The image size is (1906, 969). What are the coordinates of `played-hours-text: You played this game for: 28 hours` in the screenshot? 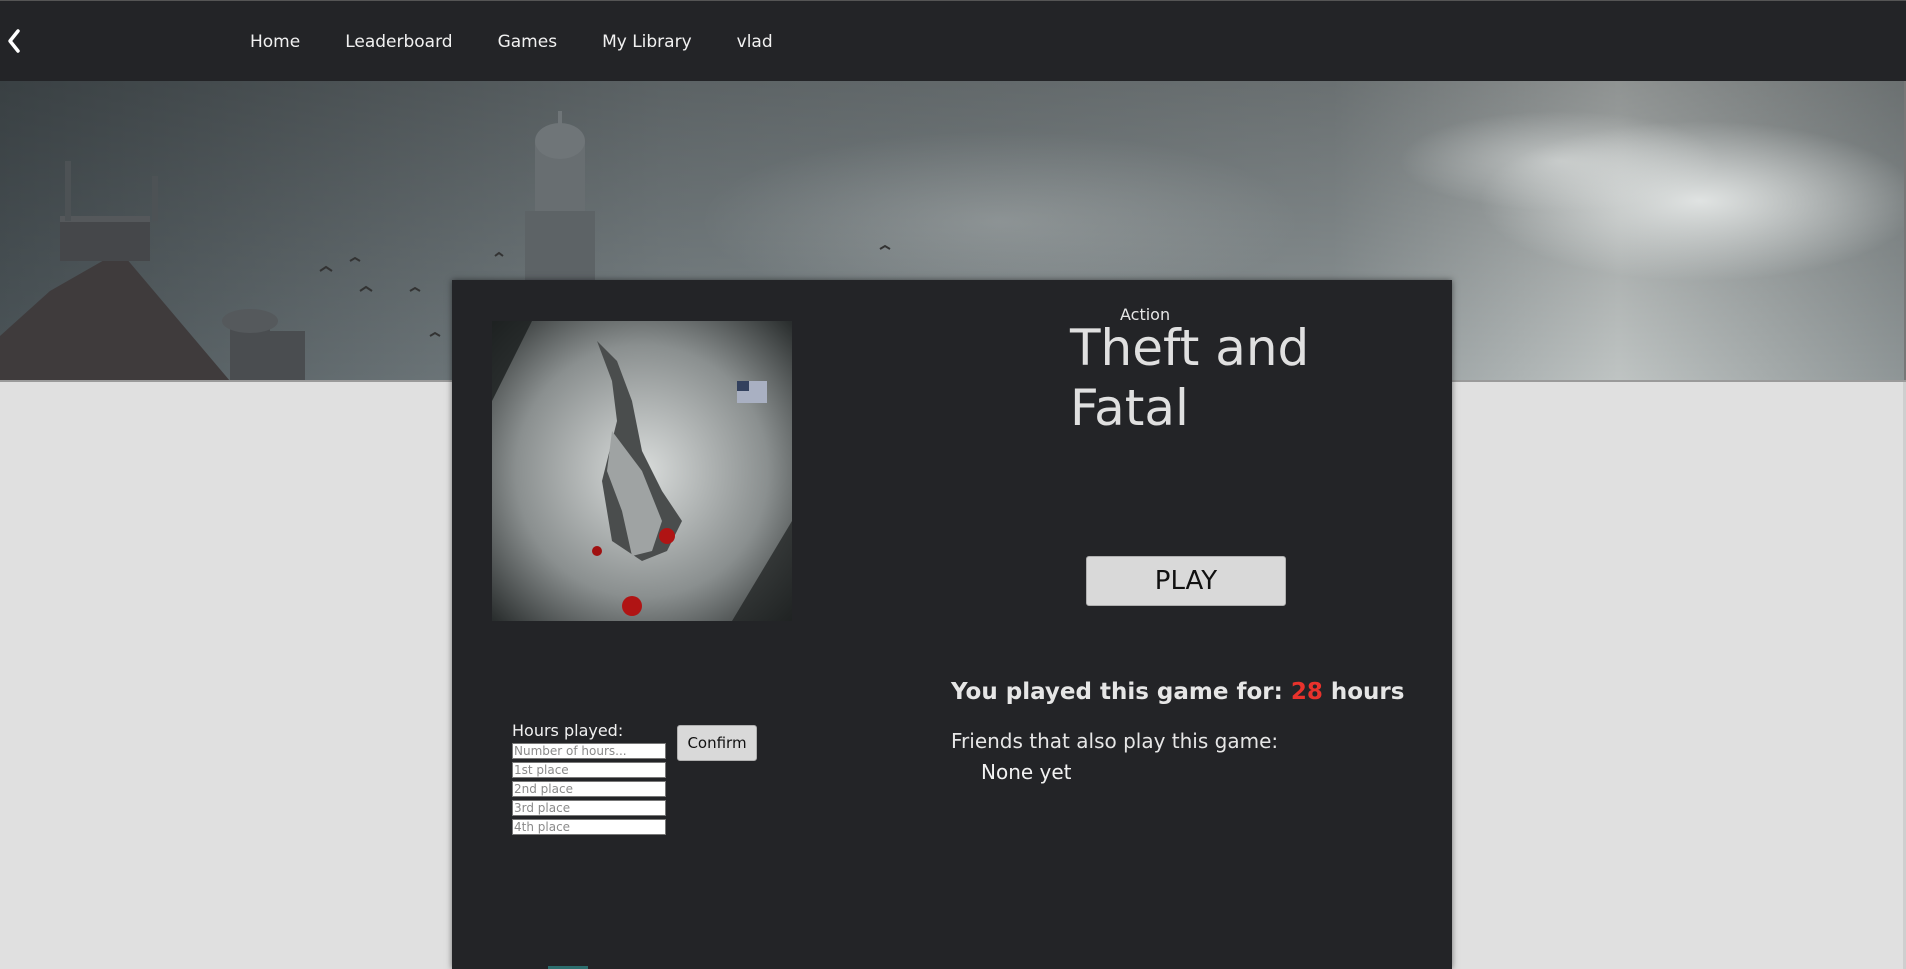 It's located at (1177, 692).